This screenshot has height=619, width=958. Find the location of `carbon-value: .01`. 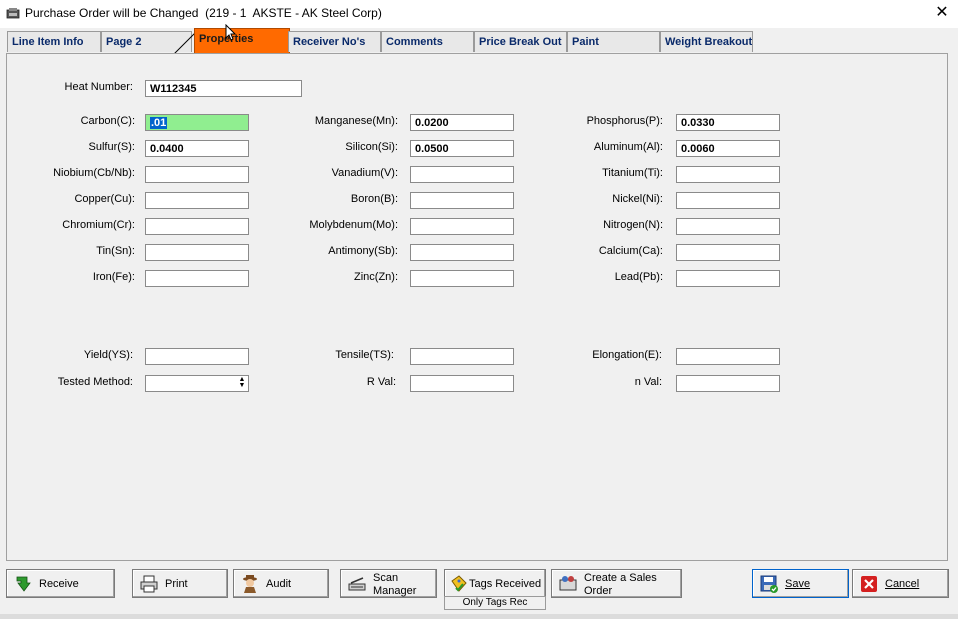

carbon-value: .01 is located at coordinates (159, 123).